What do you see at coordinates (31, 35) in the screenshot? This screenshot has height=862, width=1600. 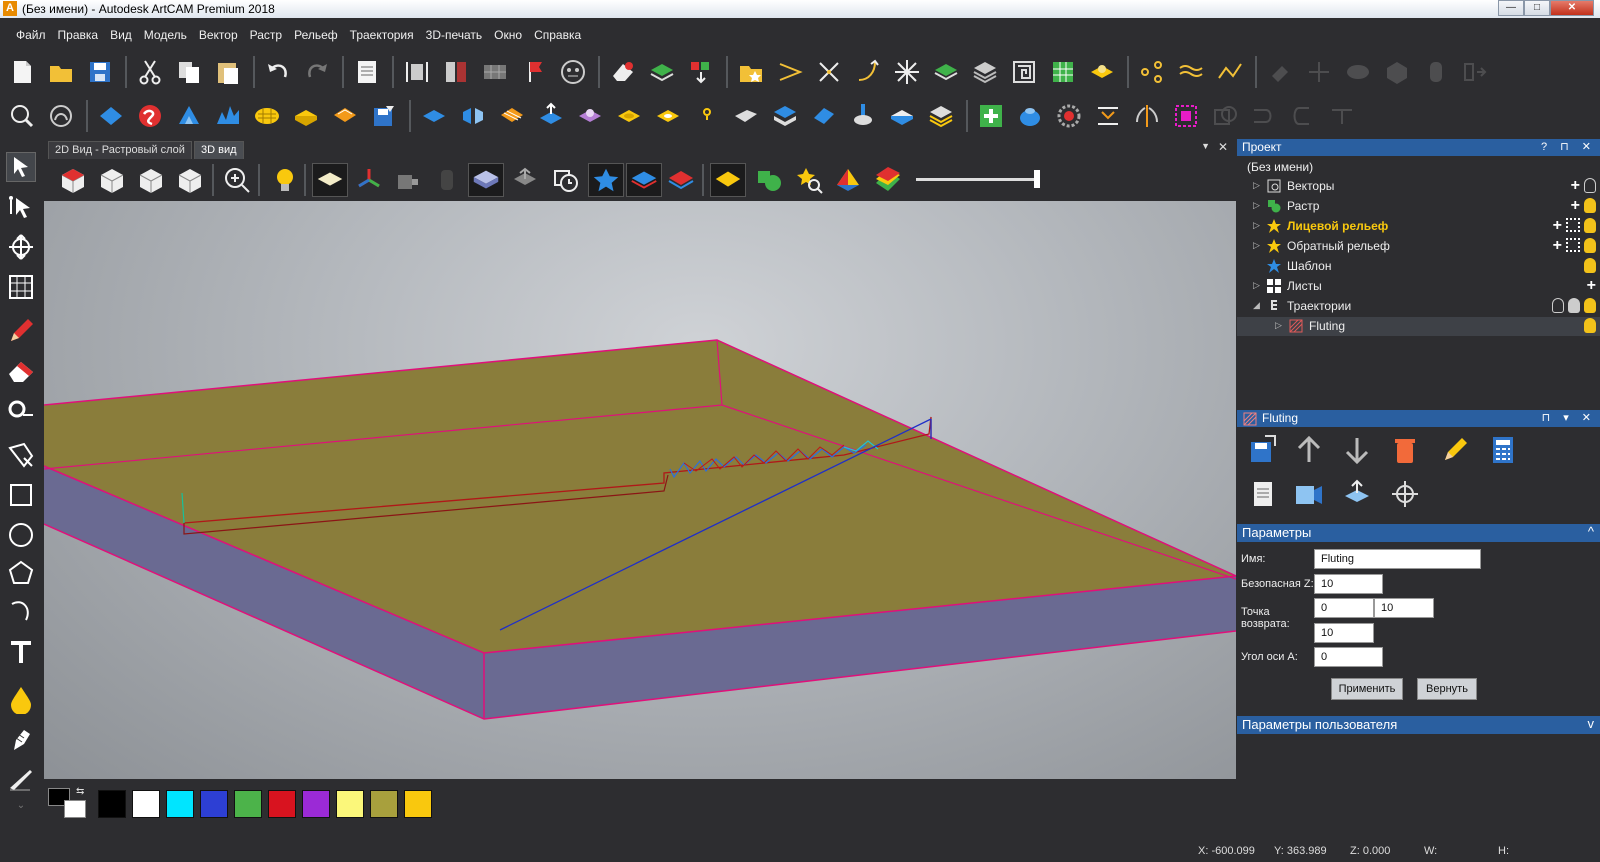 I see `menu-file: Файл` at bounding box center [31, 35].